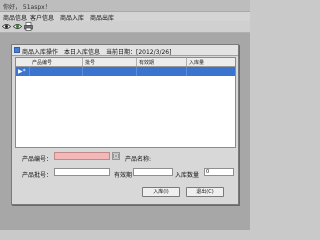  What do you see at coordinates (116, 156) in the screenshot?
I see `lookup-icon` at bounding box center [116, 156].